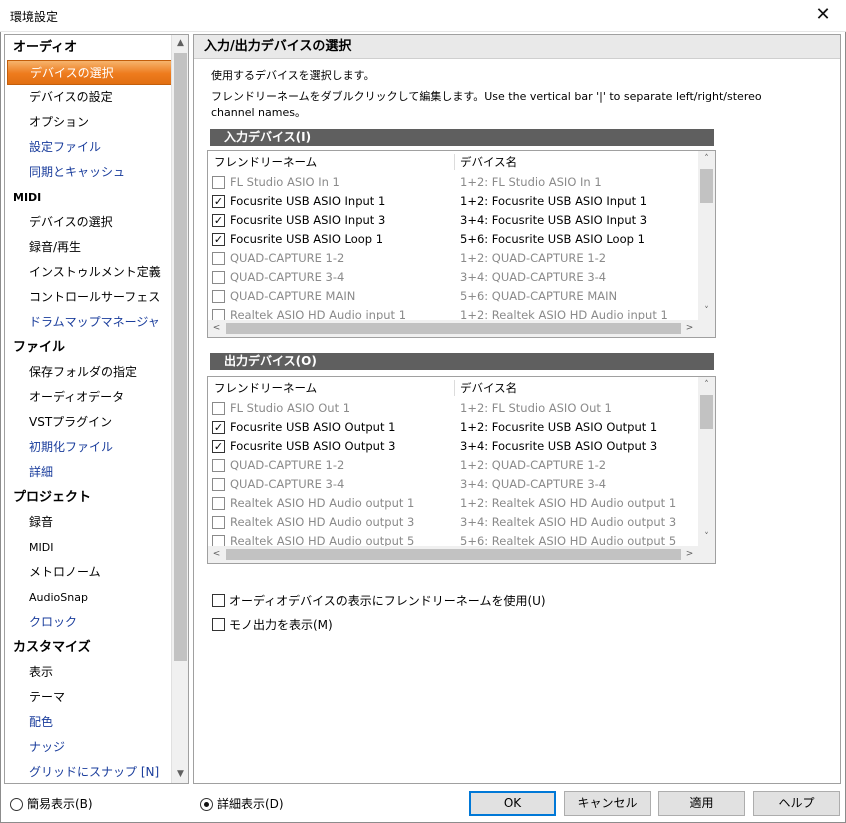 The height and width of the screenshot is (823, 846). Describe the element at coordinates (88, 472) in the screenshot. I see `sidebar-item: 詳細` at that location.